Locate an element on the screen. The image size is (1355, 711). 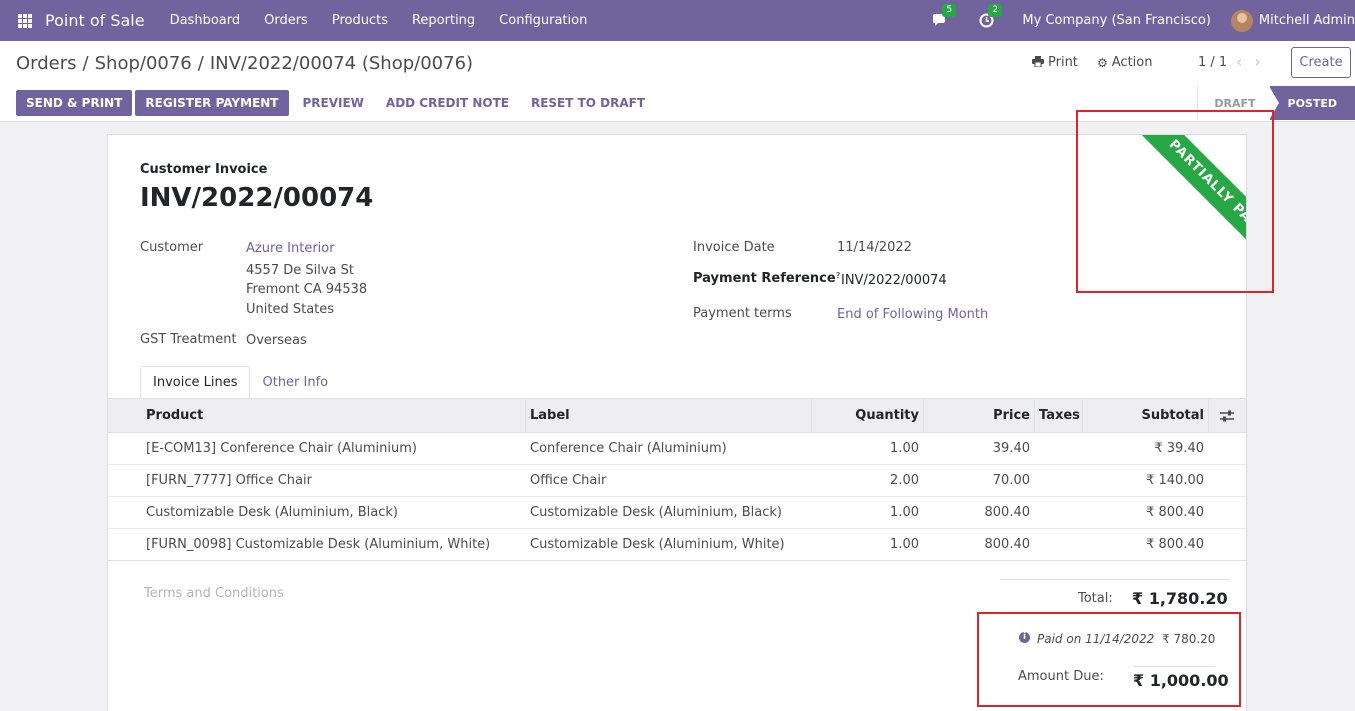
terms-conditions-field: Terms and Conditions is located at coordinates (214, 593).